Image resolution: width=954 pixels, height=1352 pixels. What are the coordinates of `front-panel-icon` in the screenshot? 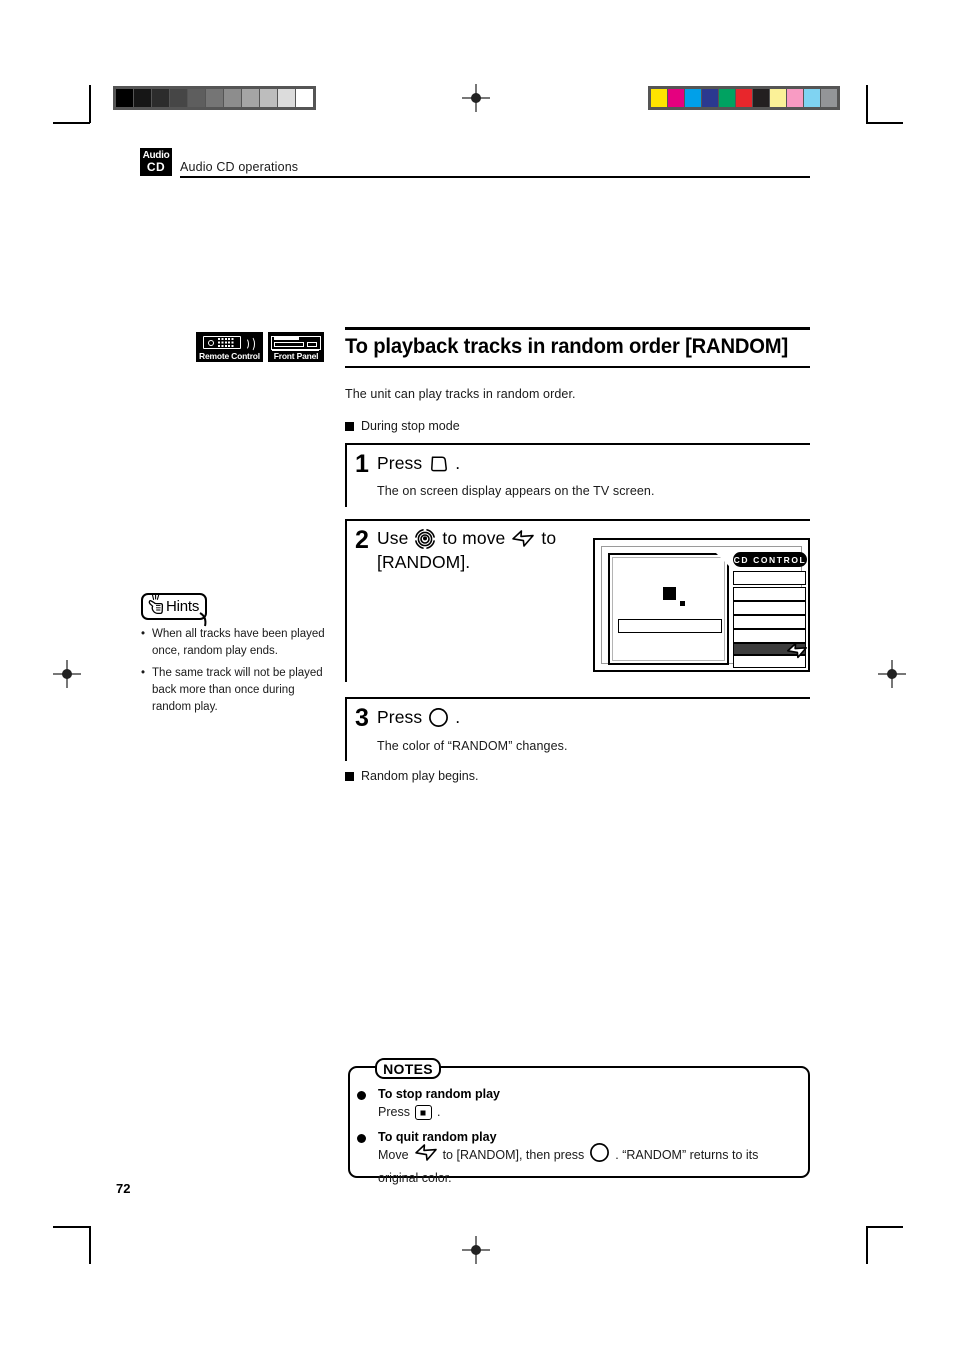 It's located at (296, 343).